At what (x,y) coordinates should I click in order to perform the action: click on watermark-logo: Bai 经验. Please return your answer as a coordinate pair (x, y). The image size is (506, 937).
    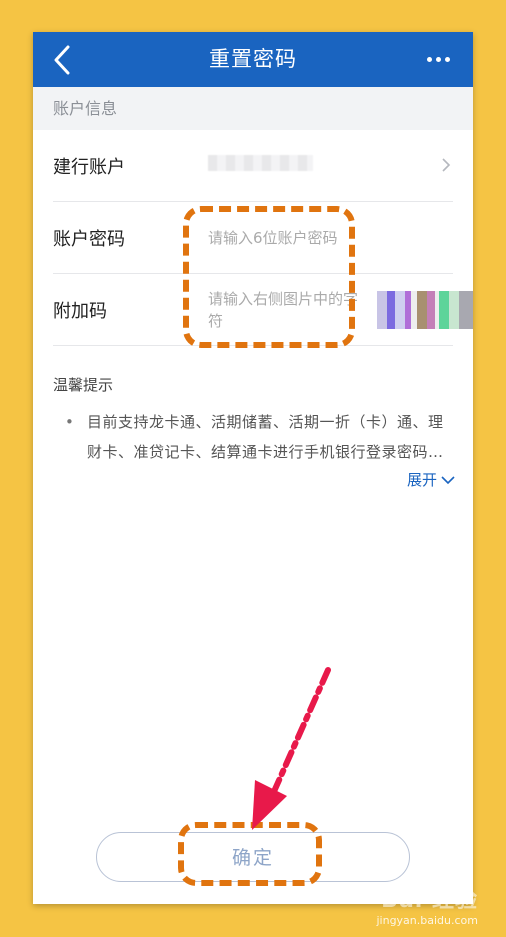
    Looking at the image, I should click on (429, 900).